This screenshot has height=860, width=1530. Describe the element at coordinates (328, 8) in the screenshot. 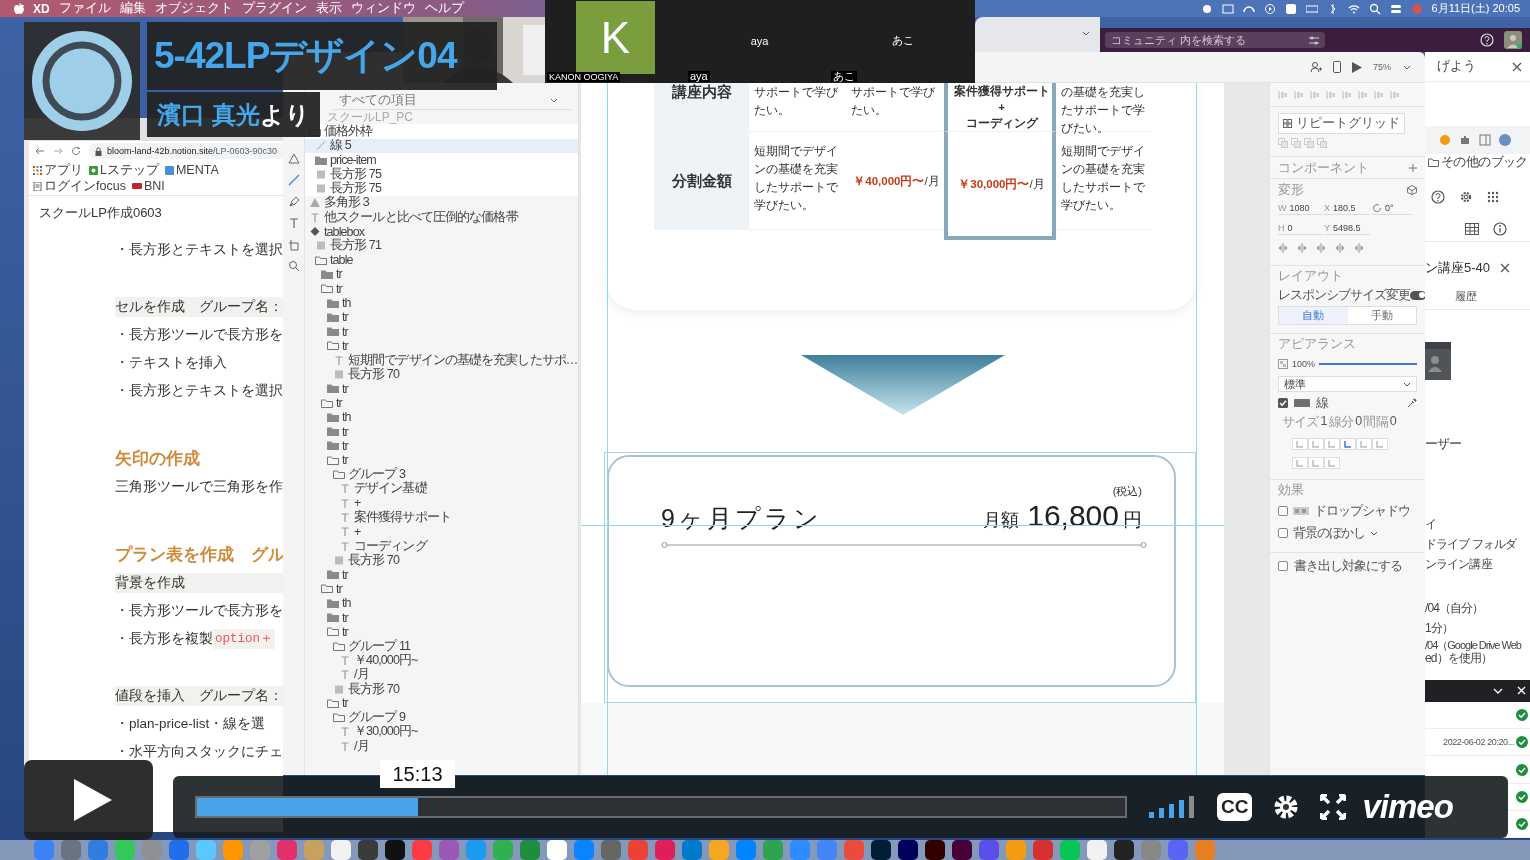

I see `menu-item: 表示` at that location.